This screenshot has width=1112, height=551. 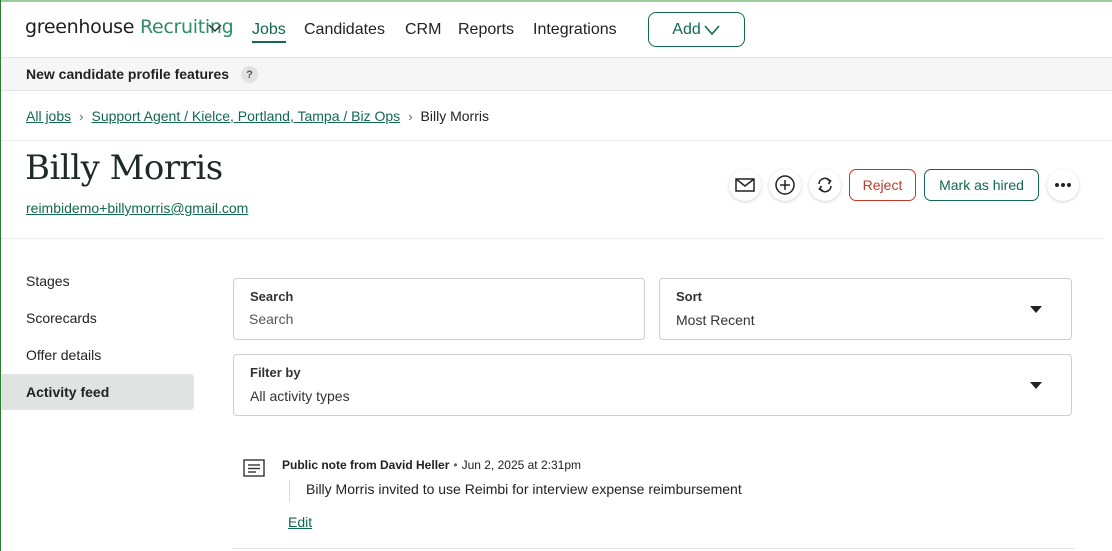 I want to click on sidebar-item-stages: Stages, so click(x=97, y=281).